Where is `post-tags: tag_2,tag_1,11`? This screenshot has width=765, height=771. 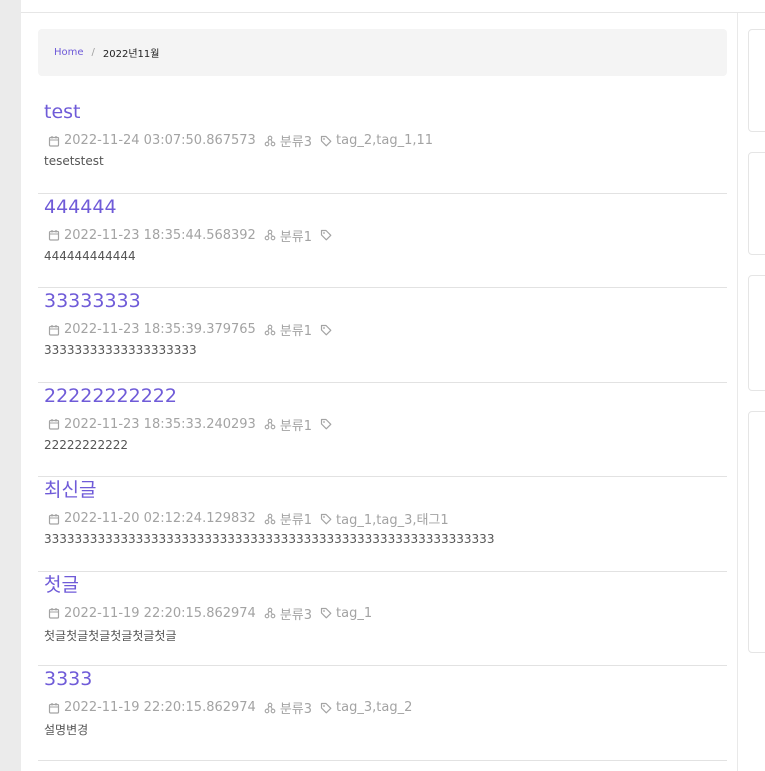 post-tags: tag_2,tag_1,11 is located at coordinates (384, 140).